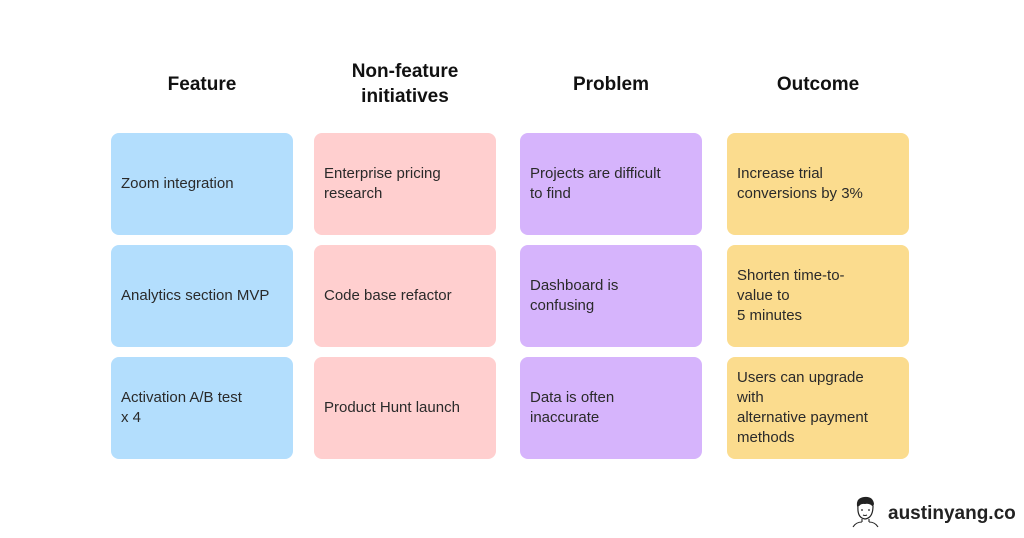 Image resolution: width=1024 pixels, height=538 pixels. What do you see at coordinates (818, 84) in the screenshot?
I see `header-outcome: Outcome` at bounding box center [818, 84].